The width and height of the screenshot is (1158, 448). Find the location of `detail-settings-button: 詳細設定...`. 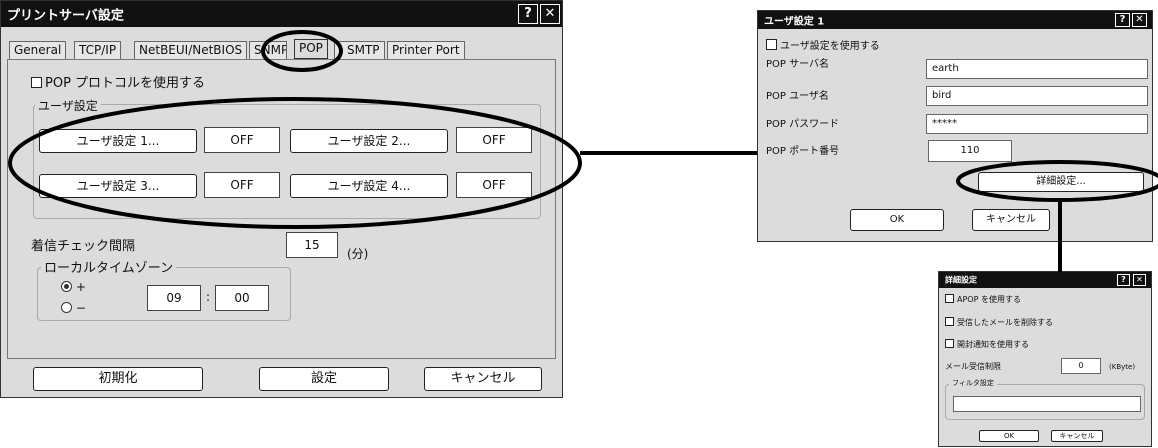

detail-settings-button: 詳細設定... is located at coordinates (1061, 182).